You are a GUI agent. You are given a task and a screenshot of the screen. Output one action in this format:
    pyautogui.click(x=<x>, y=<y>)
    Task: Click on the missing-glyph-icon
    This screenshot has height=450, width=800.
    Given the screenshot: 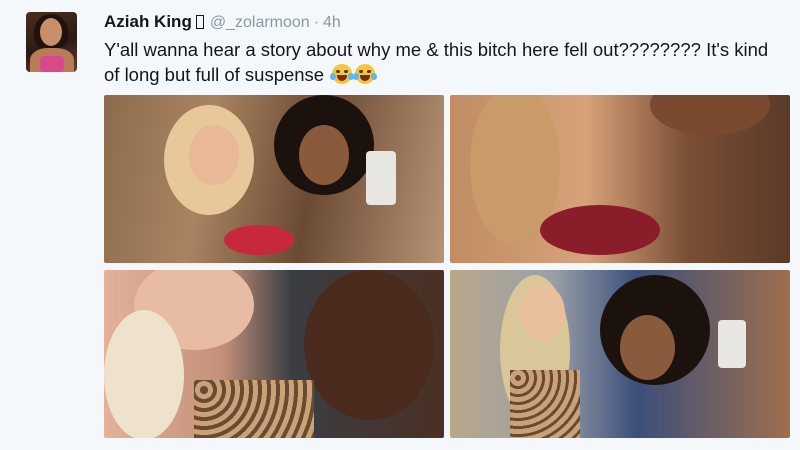 What is the action you would take?
    pyautogui.click(x=199, y=22)
    